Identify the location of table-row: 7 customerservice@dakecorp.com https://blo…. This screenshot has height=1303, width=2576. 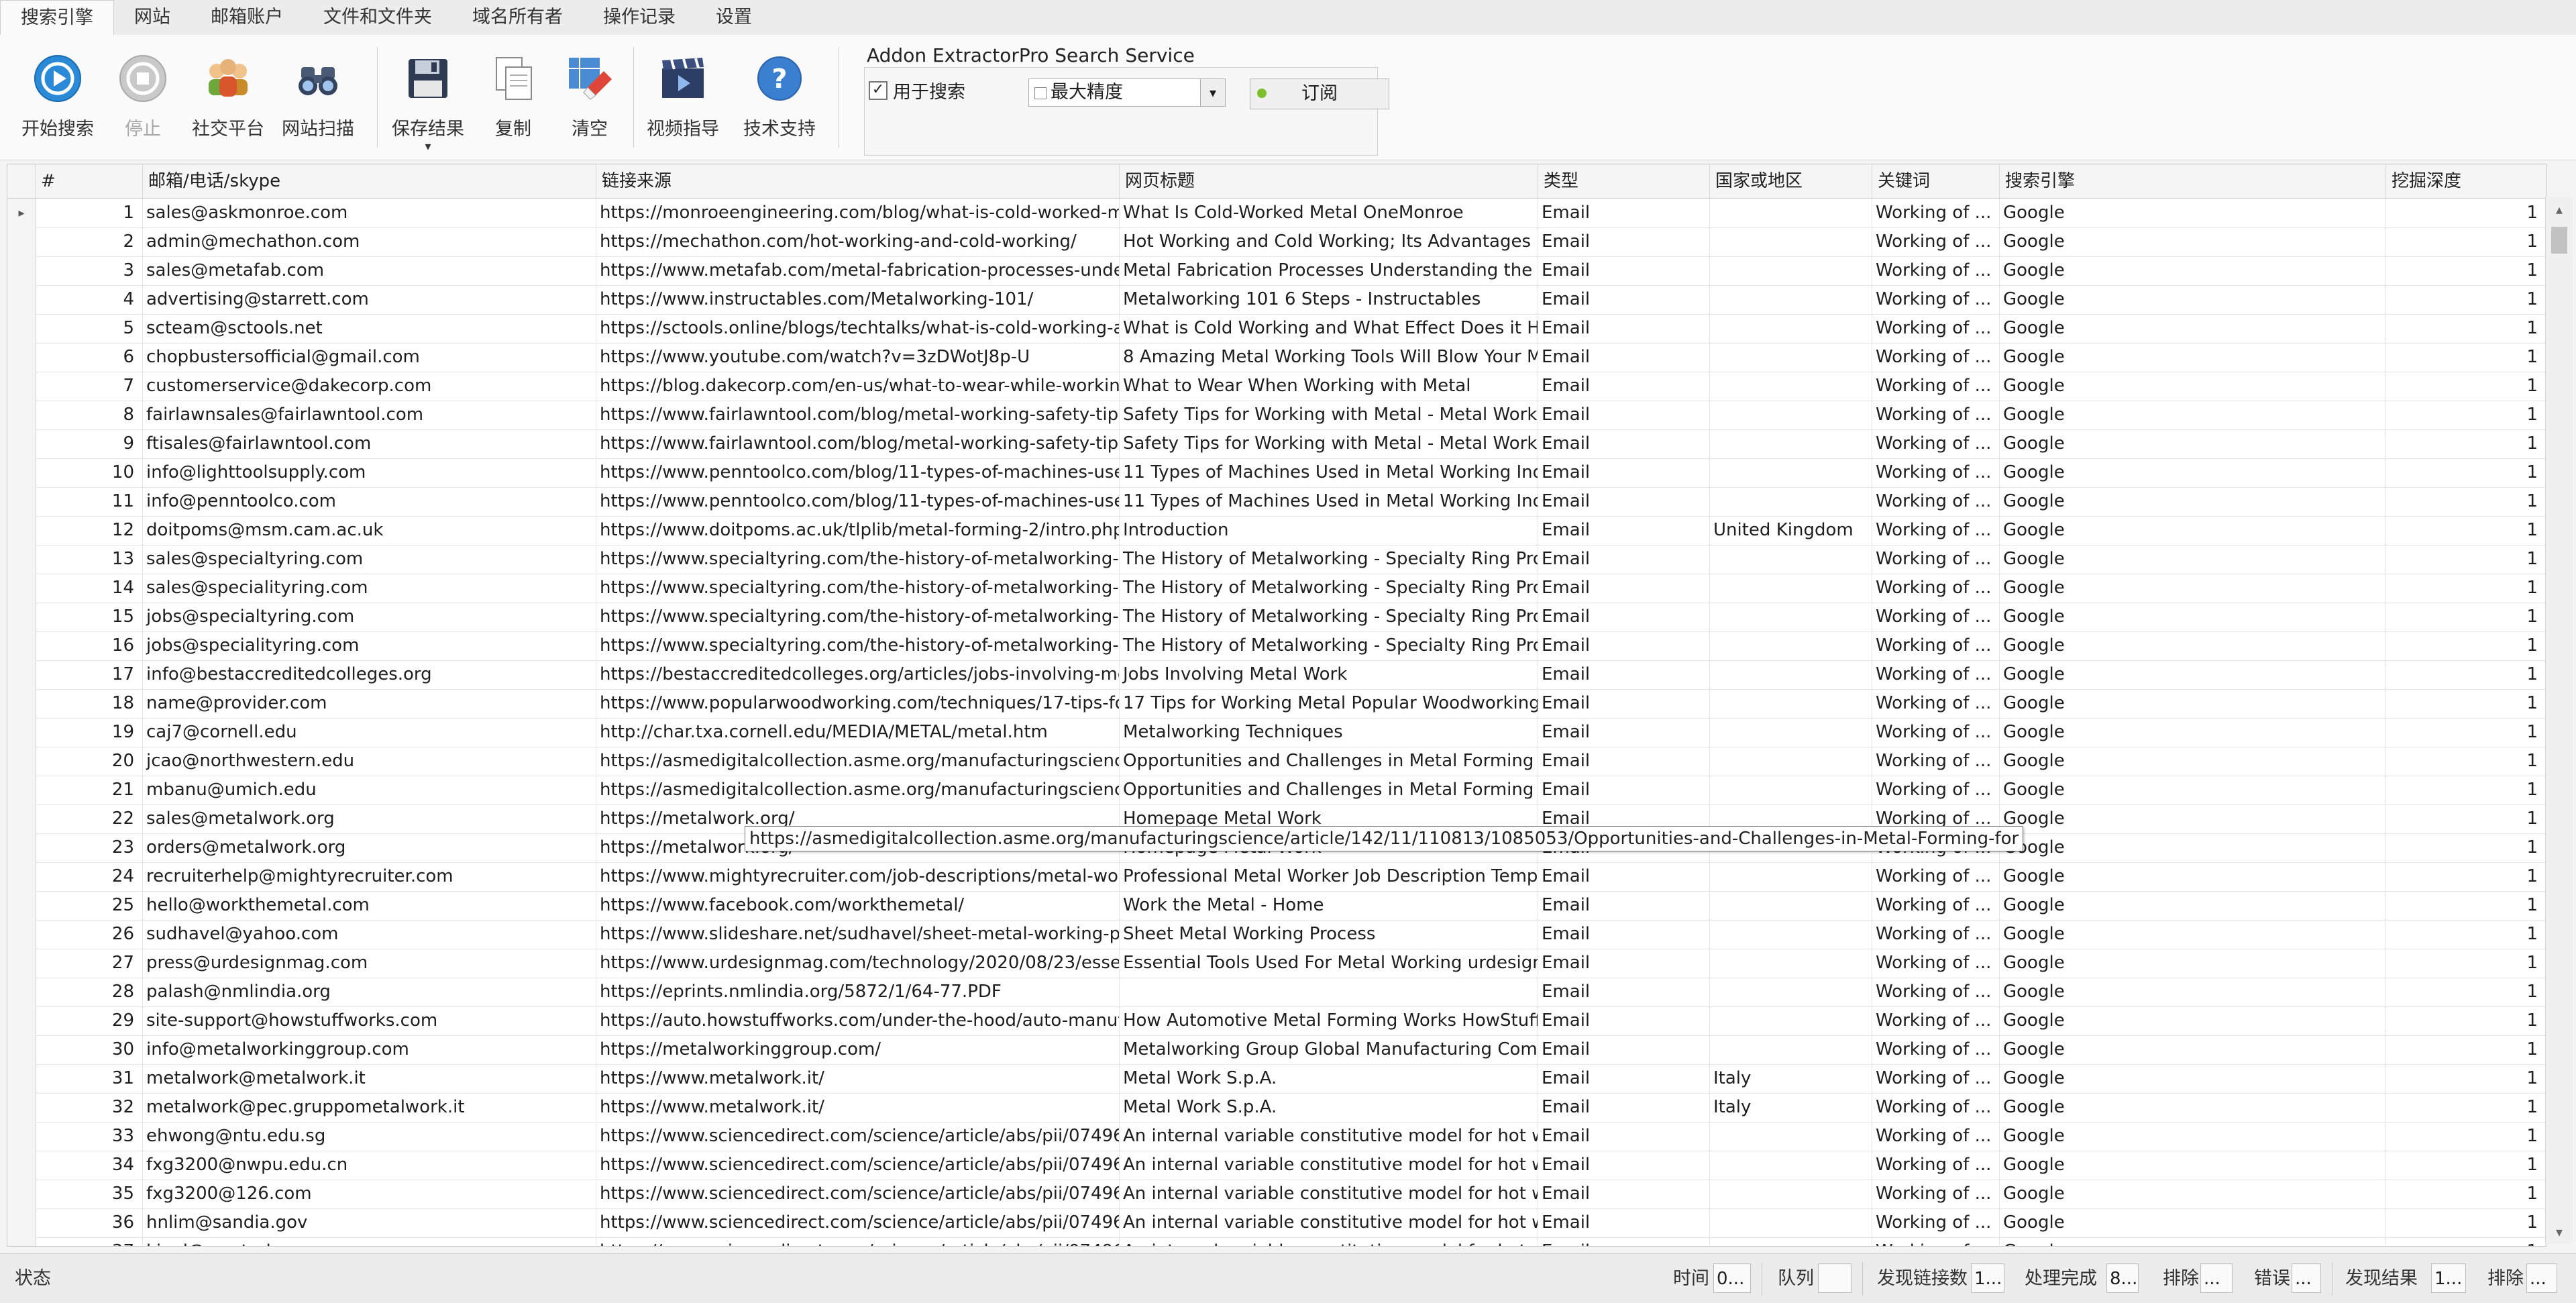
(1276, 386).